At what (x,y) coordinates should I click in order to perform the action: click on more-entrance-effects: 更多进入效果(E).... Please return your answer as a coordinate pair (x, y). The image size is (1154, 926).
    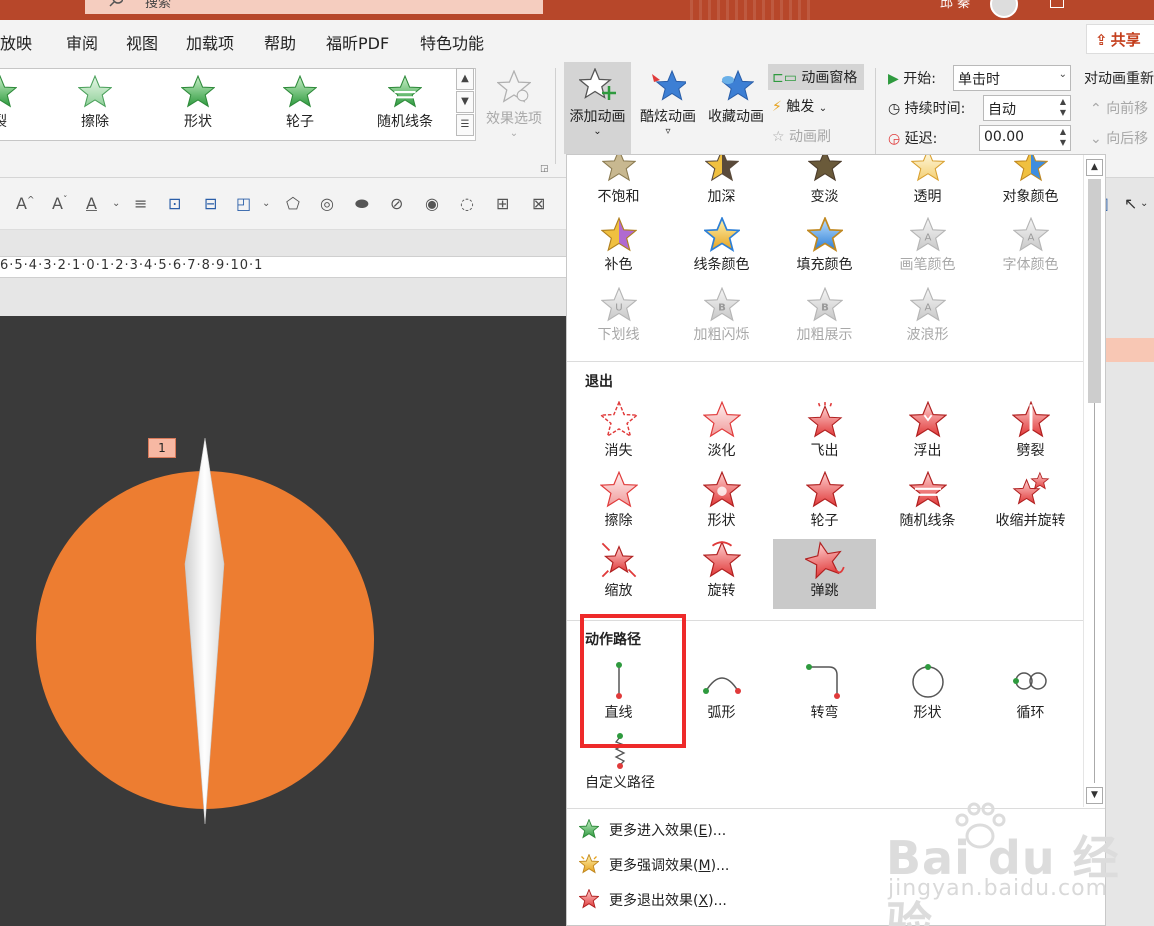
    Looking at the image, I should click on (652, 829).